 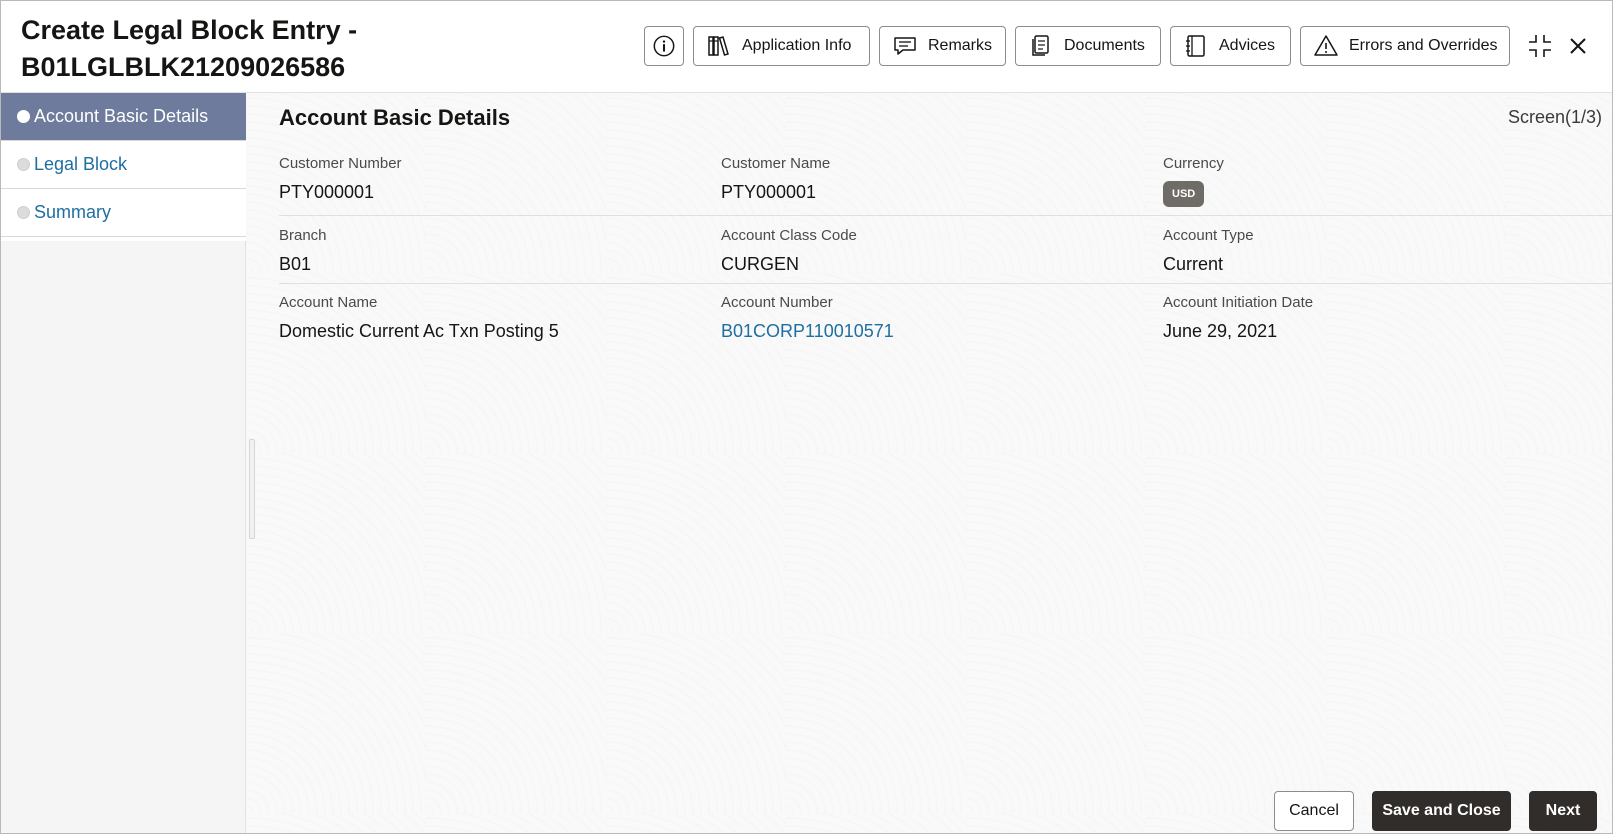 I want to click on advices-label: Advices, so click(x=1247, y=45).